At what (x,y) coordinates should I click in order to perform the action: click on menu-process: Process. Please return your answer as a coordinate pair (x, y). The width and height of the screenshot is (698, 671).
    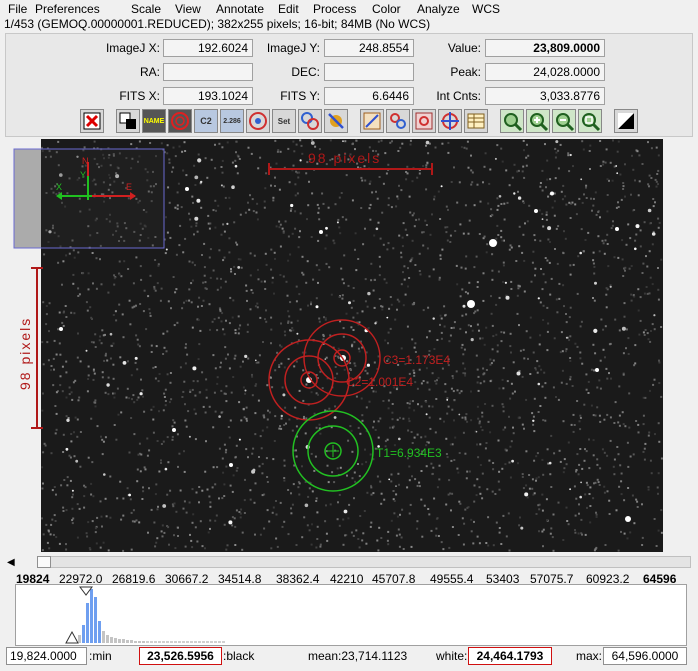
    Looking at the image, I should click on (334, 9).